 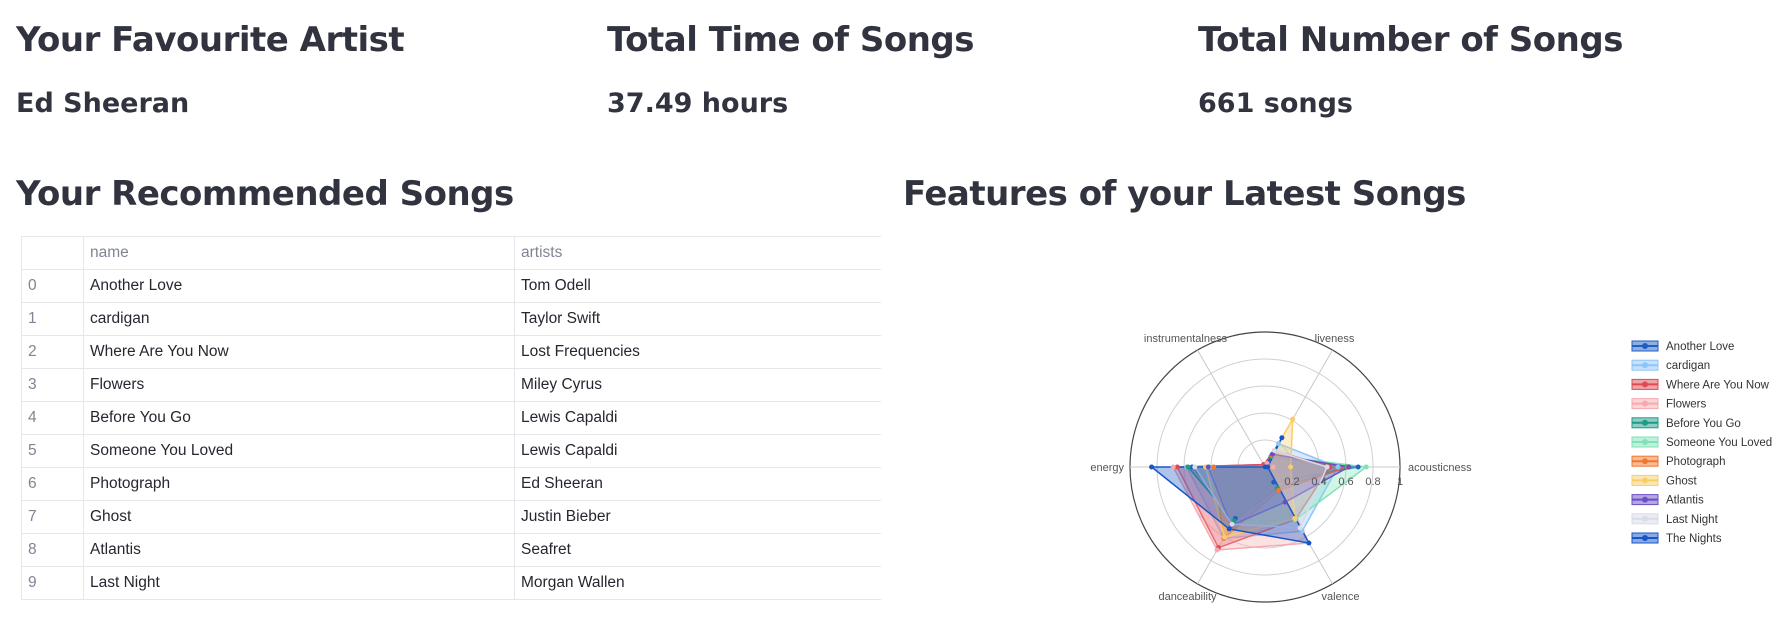 I want to click on table-row: 6 Photograph Ed Sheeran, so click(x=451, y=484).